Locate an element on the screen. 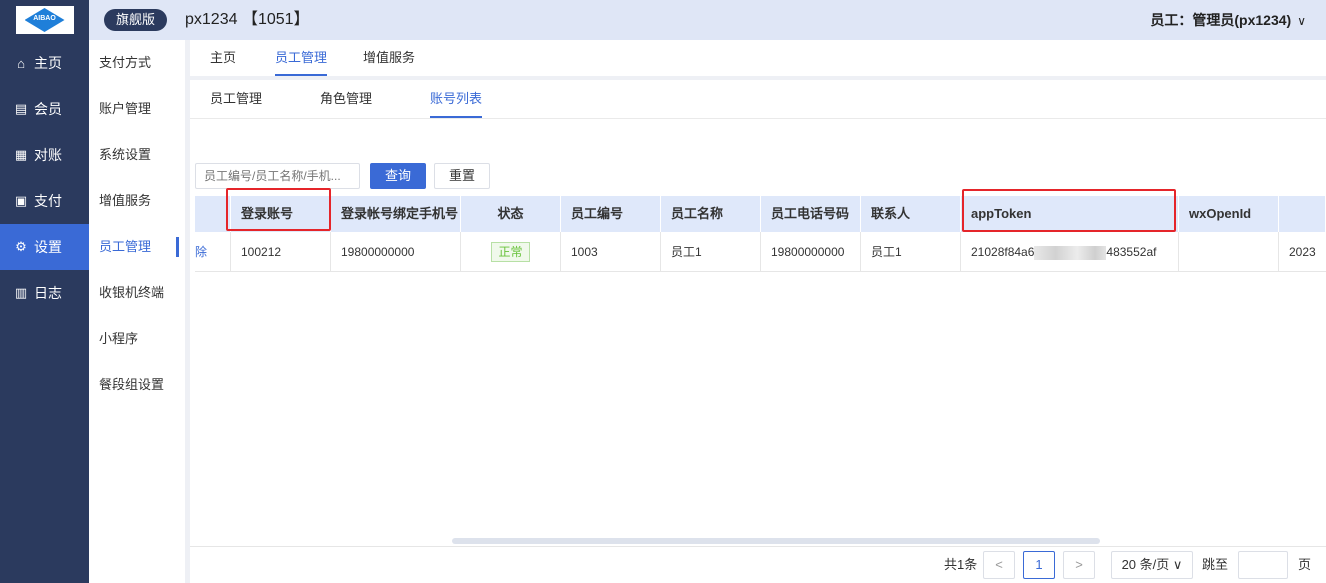 The width and height of the screenshot is (1326, 583). next-page-button: > is located at coordinates (1079, 565).